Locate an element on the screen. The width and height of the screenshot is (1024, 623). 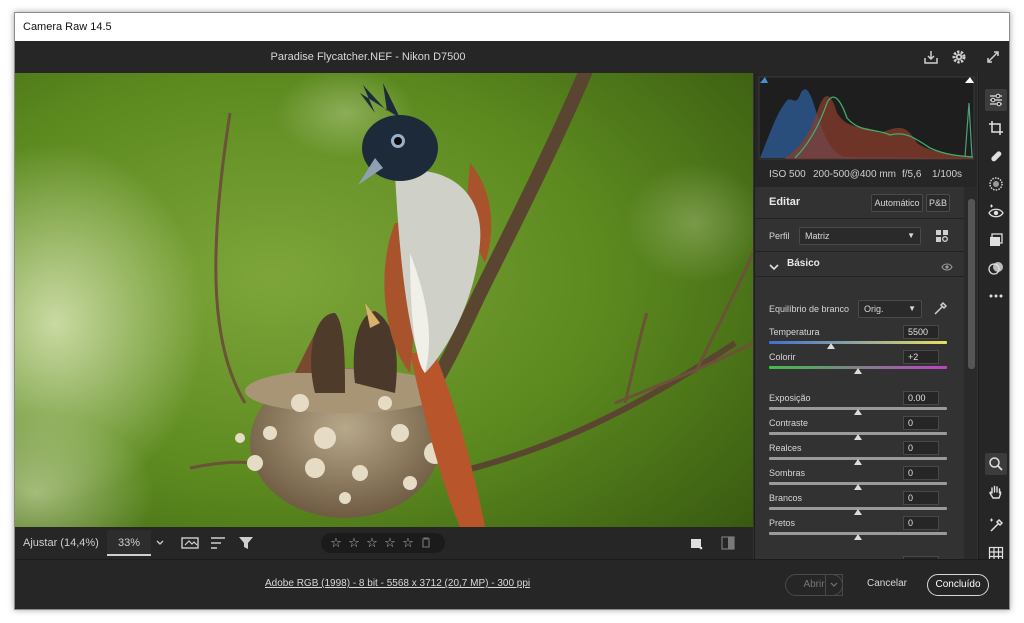
sort-icon is located at coordinates (218, 543).